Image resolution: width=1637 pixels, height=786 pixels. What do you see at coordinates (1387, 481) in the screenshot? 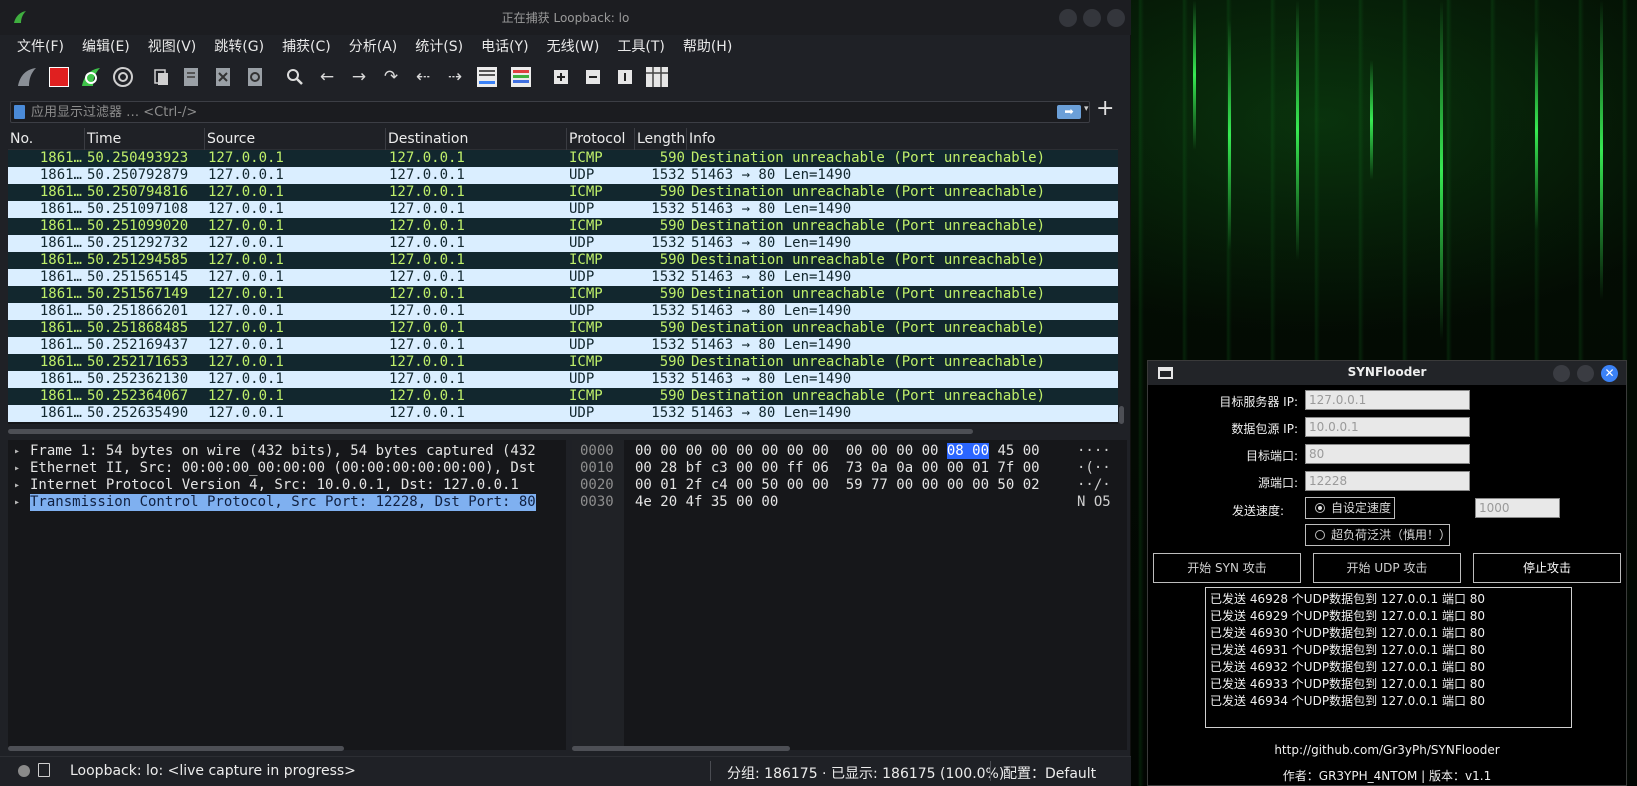
I see `source-port-field` at bounding box center [1387, 481].